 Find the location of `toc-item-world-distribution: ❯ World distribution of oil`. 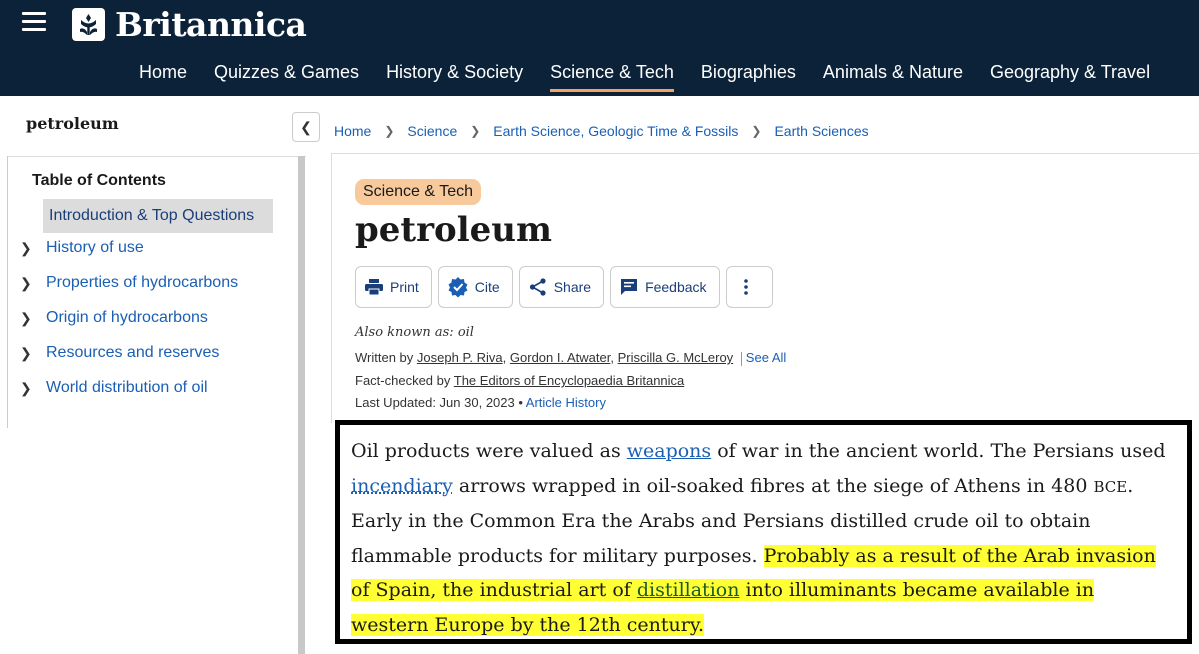

toc-item-world-distribution: ❯ World distribution of oil is located at coordinates (129, 396).